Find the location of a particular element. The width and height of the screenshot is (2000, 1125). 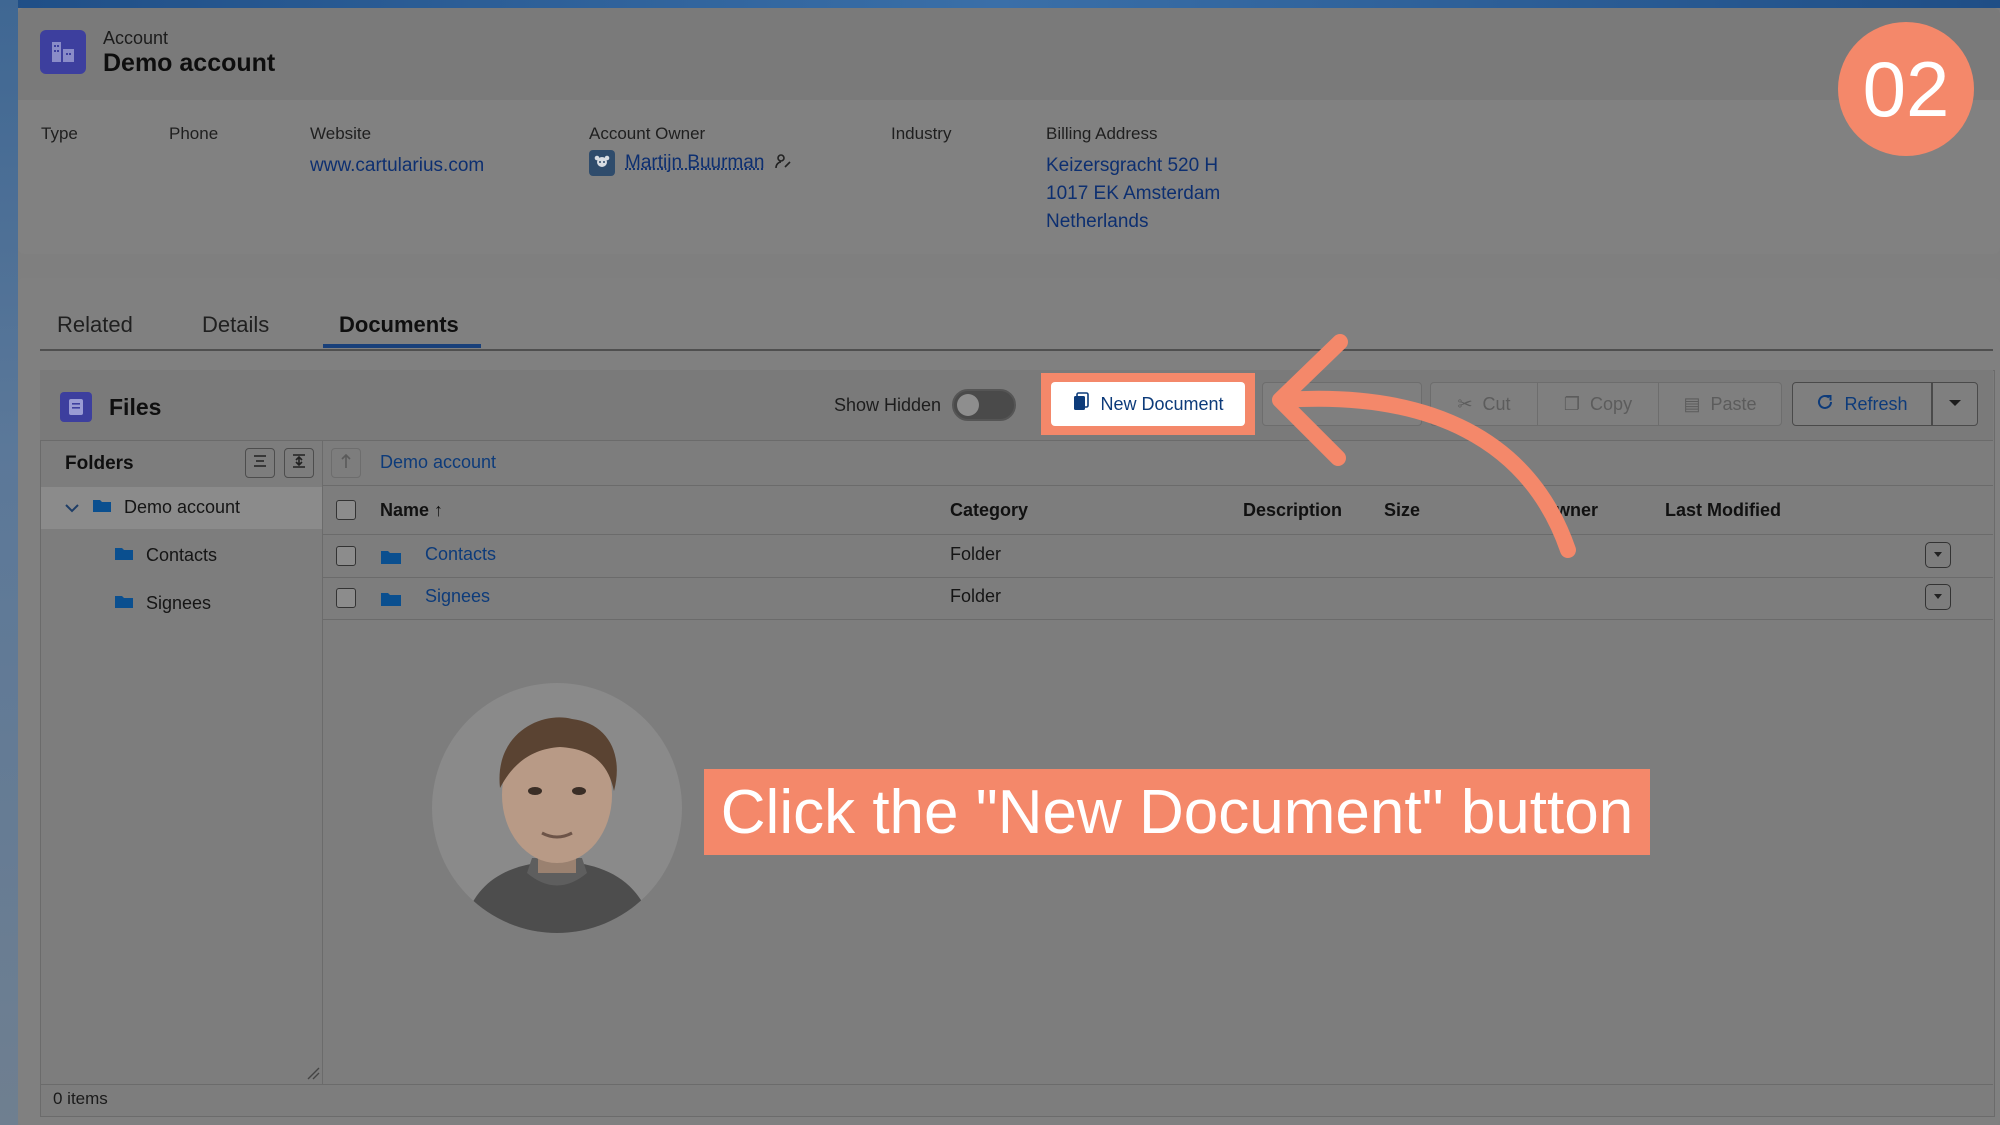

collapse-all-icon is located at coordinates (260, 463).